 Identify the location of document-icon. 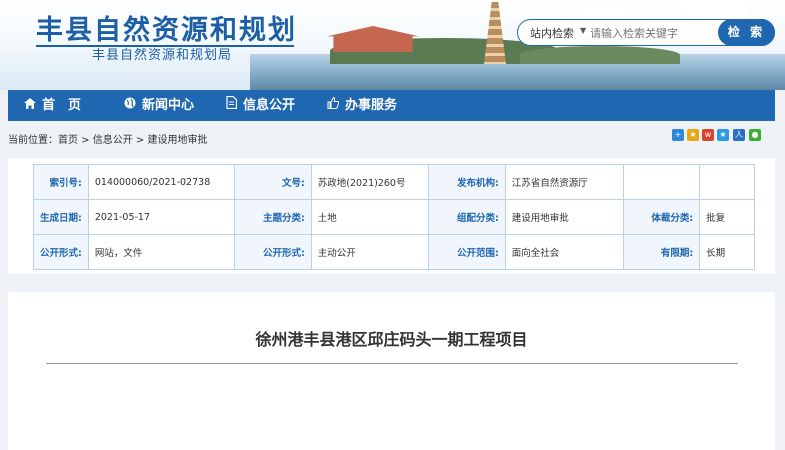
(232, 105).